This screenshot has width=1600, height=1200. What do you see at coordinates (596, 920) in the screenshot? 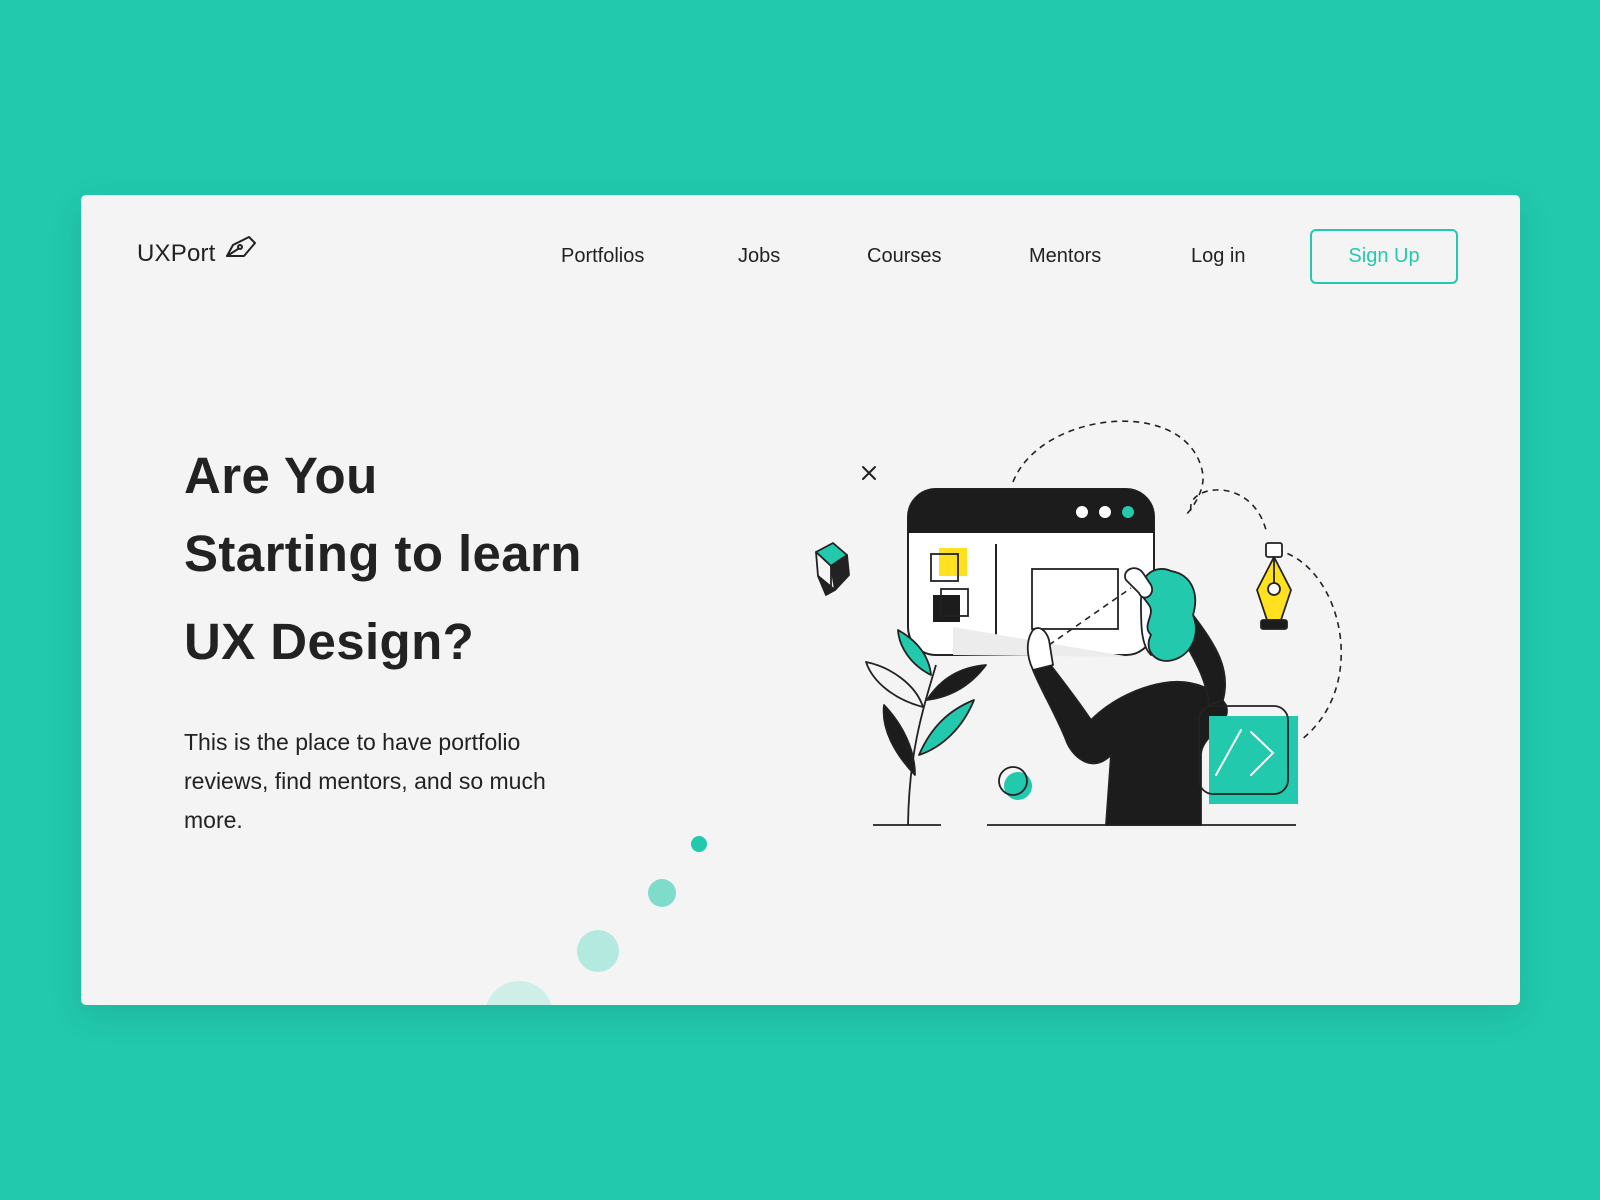
I see `decorative-dots` at bounding box center [596, 920].